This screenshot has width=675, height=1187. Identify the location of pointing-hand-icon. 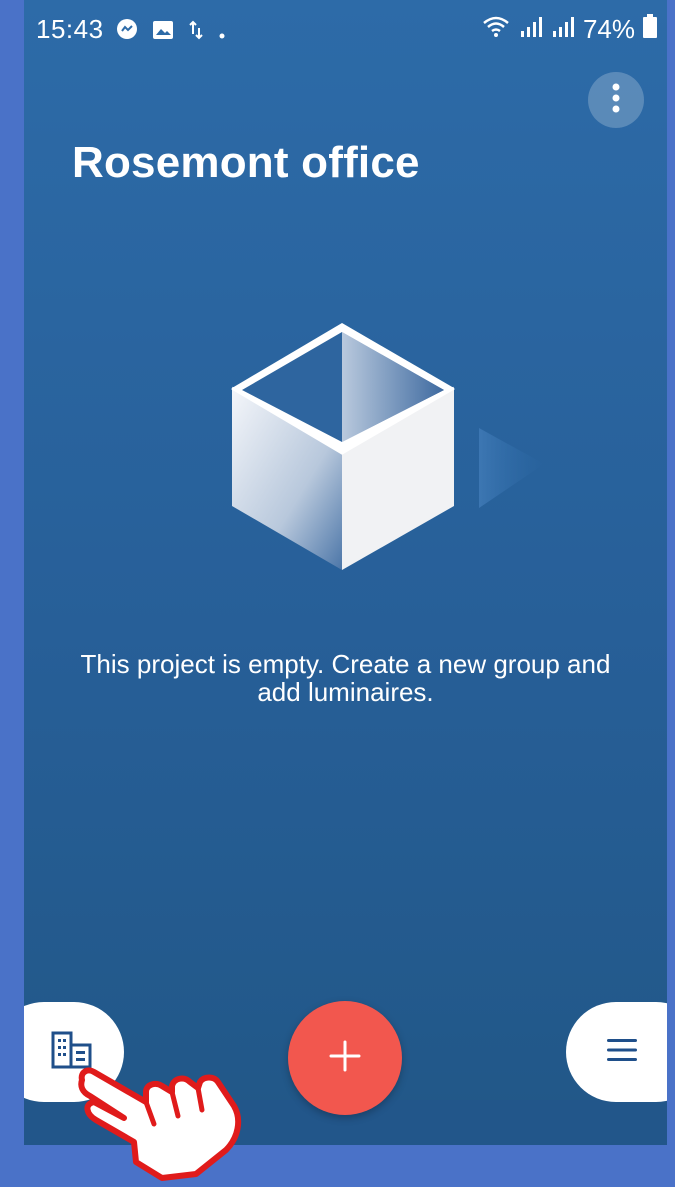
(161, 1124).